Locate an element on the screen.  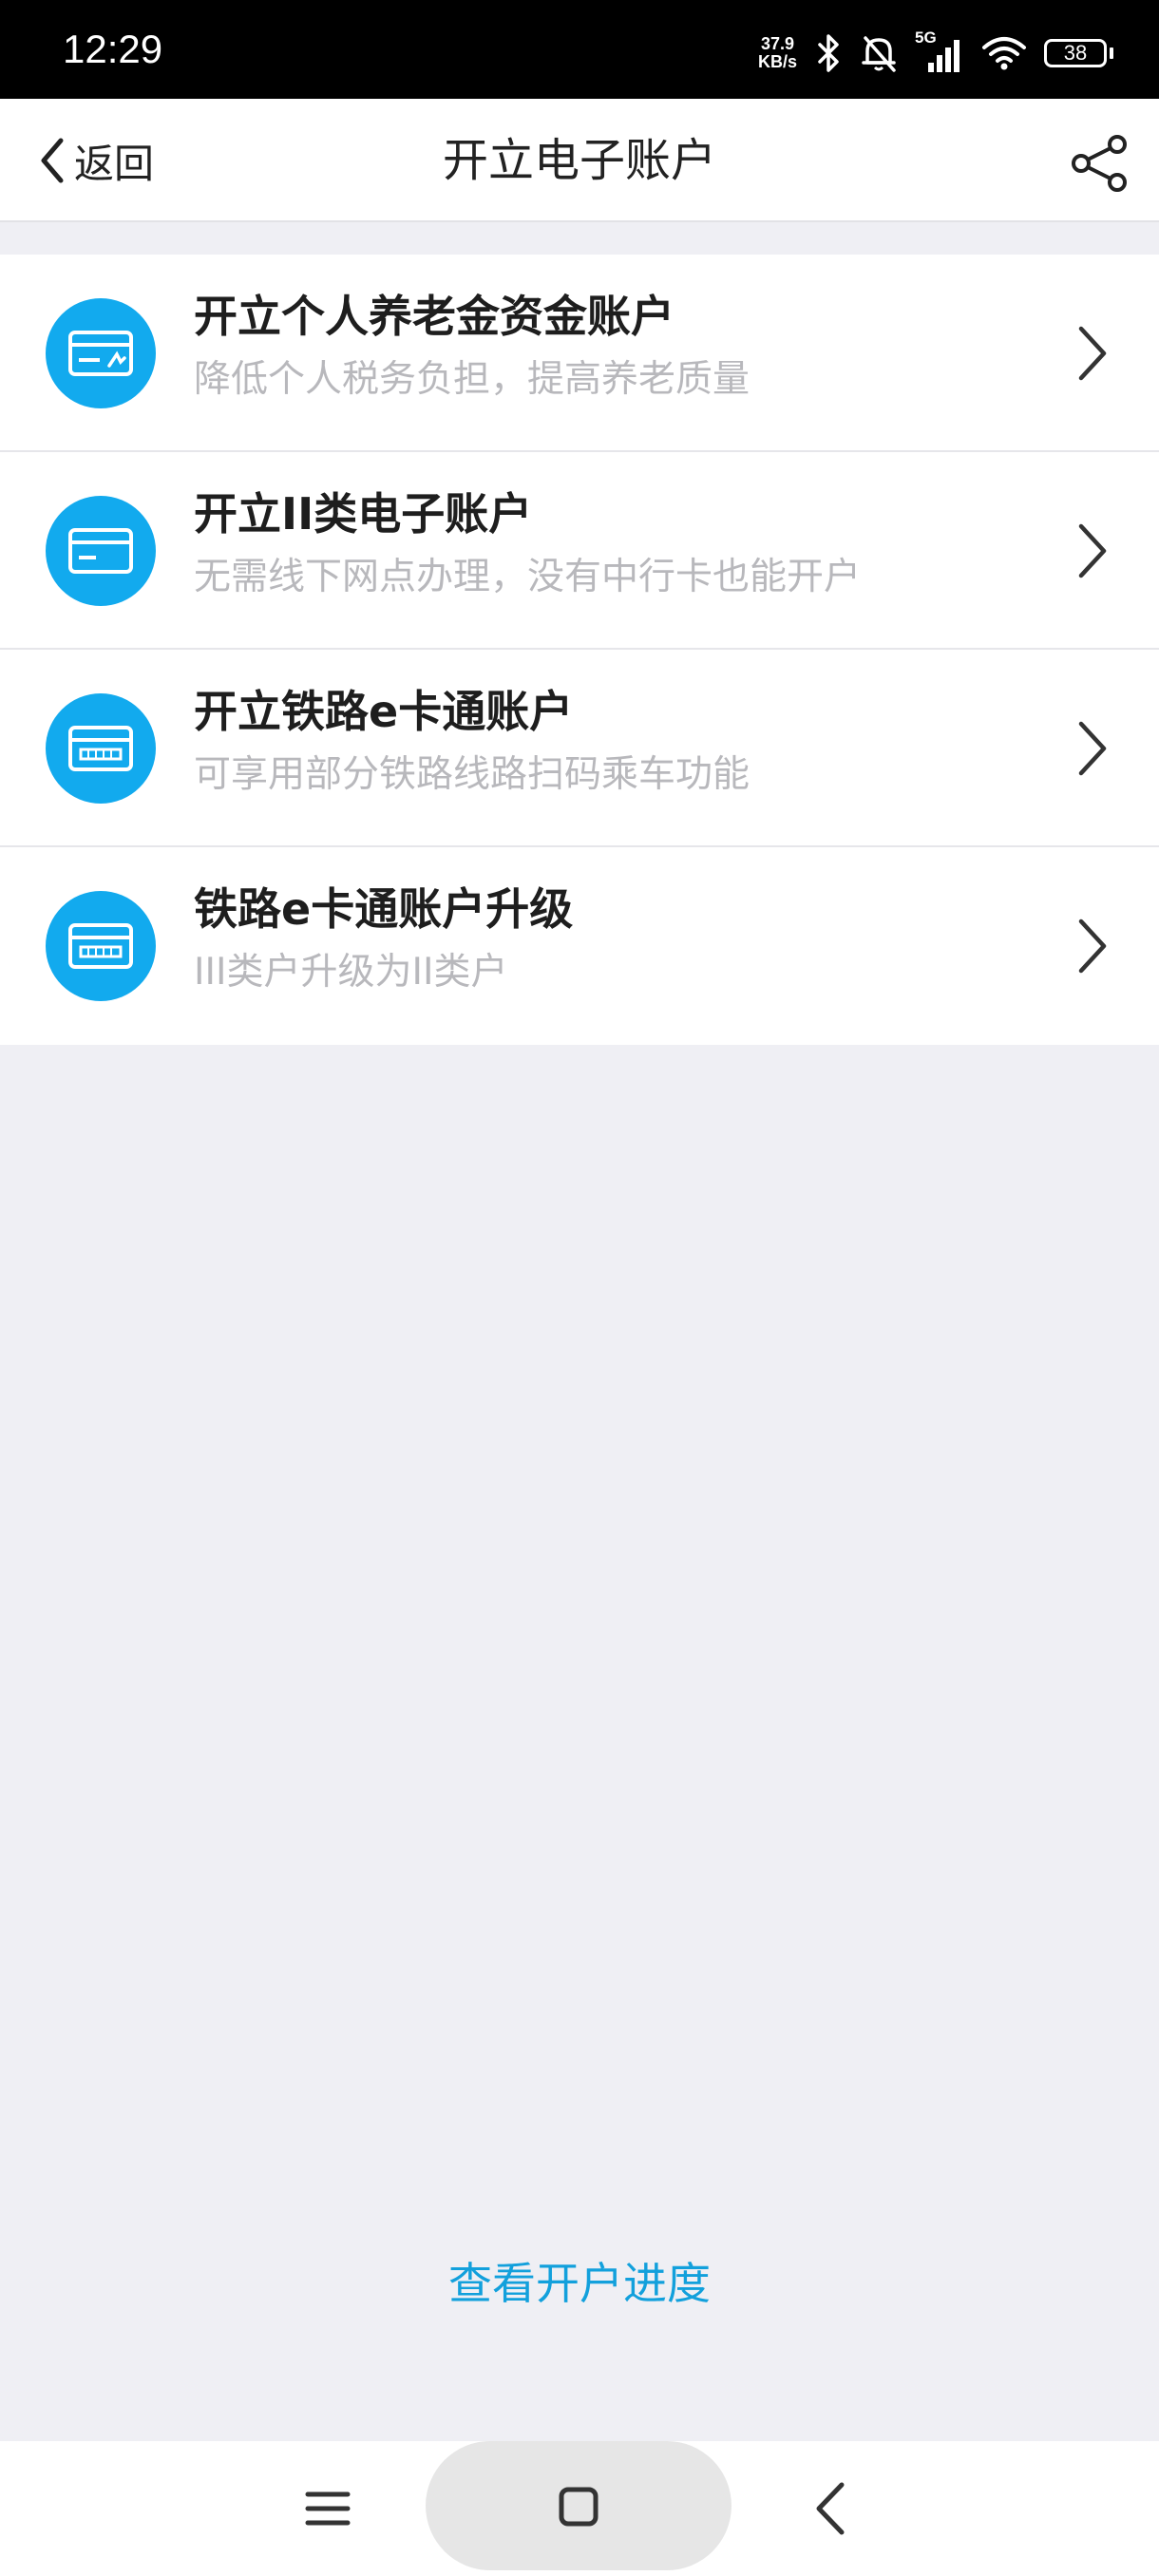
network-speed-unit: KB/s is located at coordinates (777, 61).